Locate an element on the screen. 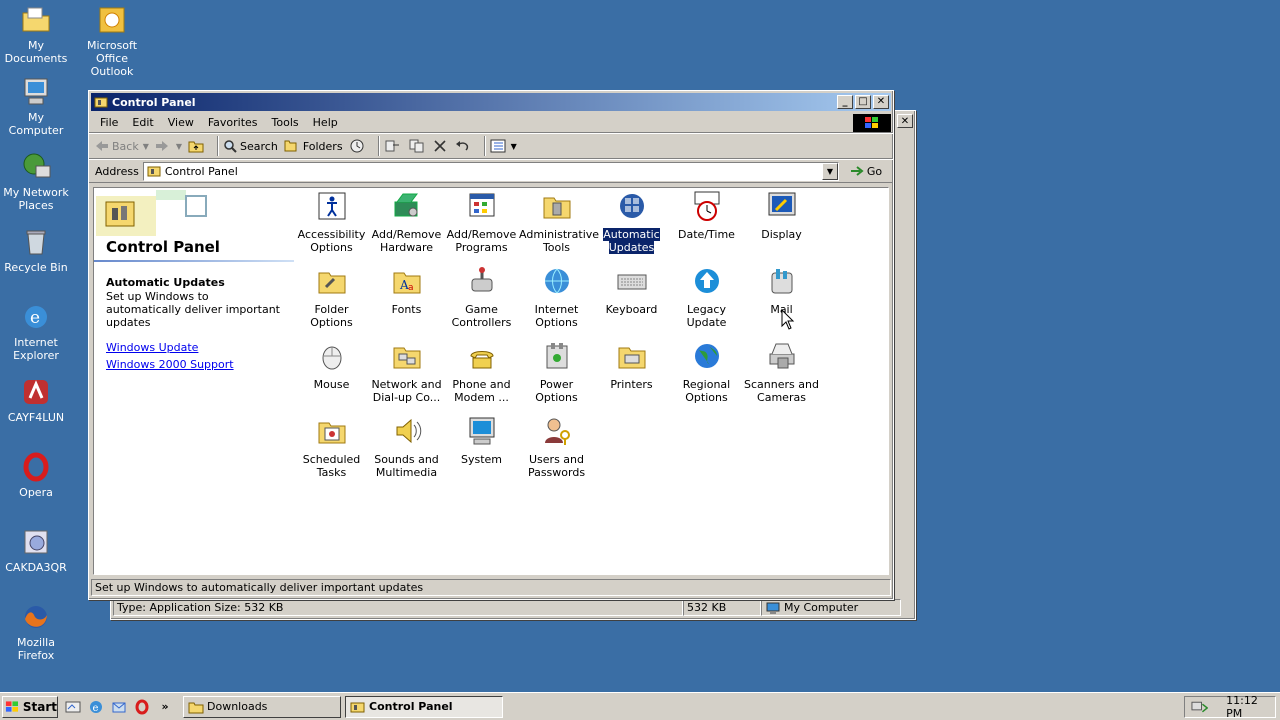 This screenshot has height=720, width=1280. control-panel-item: Internet Options is located at coordinates (556, 297).